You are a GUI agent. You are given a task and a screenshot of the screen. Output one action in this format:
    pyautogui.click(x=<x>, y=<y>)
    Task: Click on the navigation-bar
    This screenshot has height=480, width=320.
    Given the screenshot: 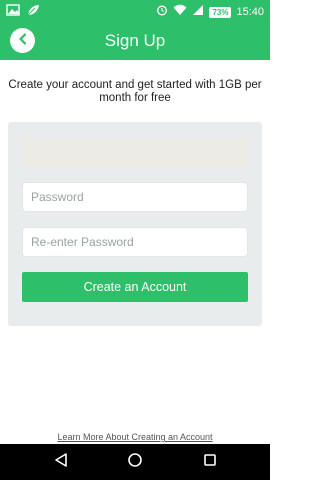 What is the action you would take?
    pyautogui.click(x=135, y=462)
    